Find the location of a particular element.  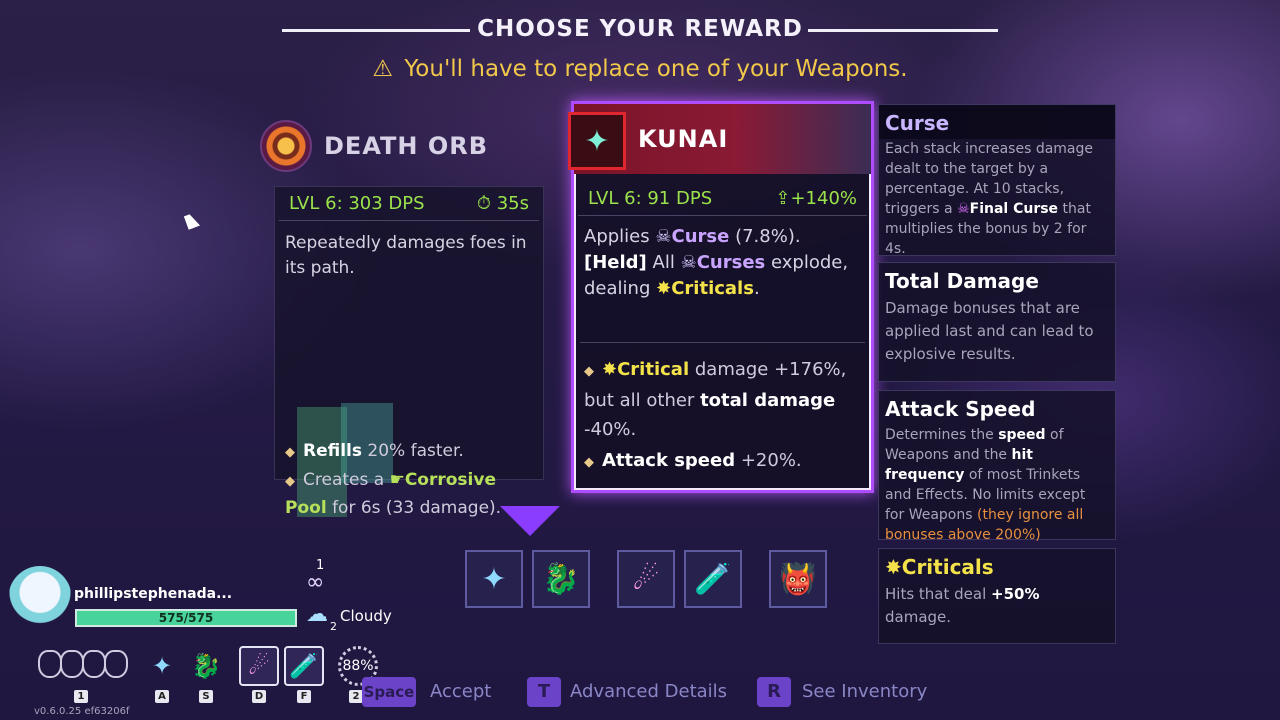

card-header: ✦ KUNAI is located at coordinates (719, 139).